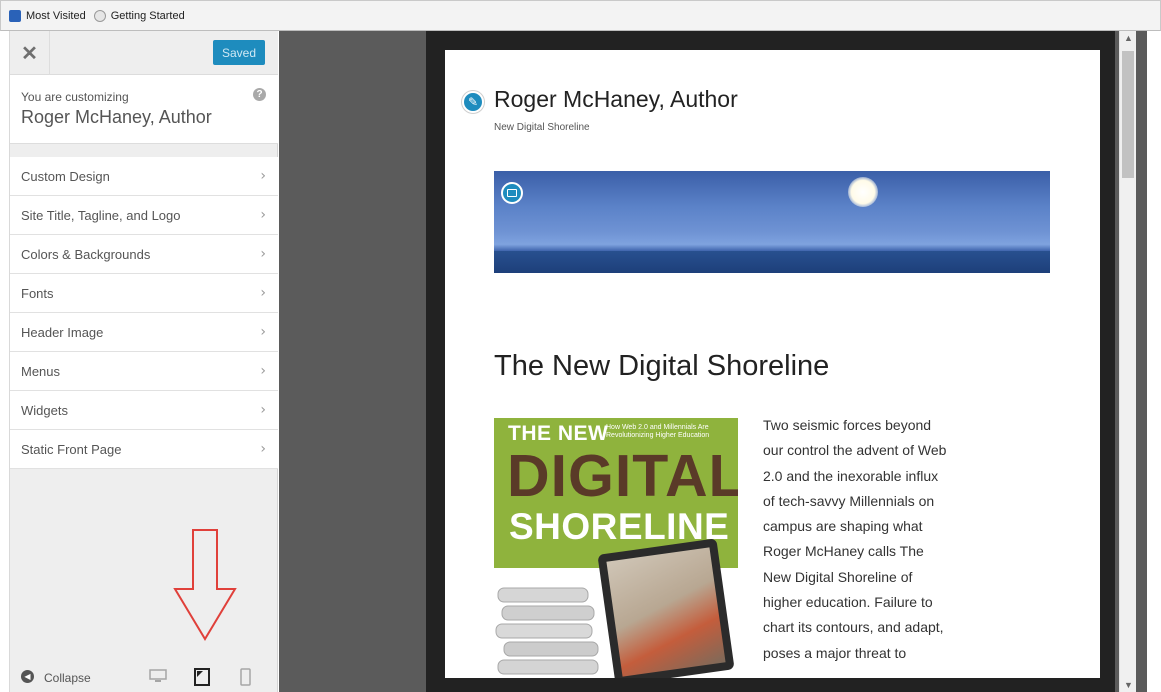 This screenshot has height=692, width=1161. I want to click on getting-started-icon, so click(99, 15).